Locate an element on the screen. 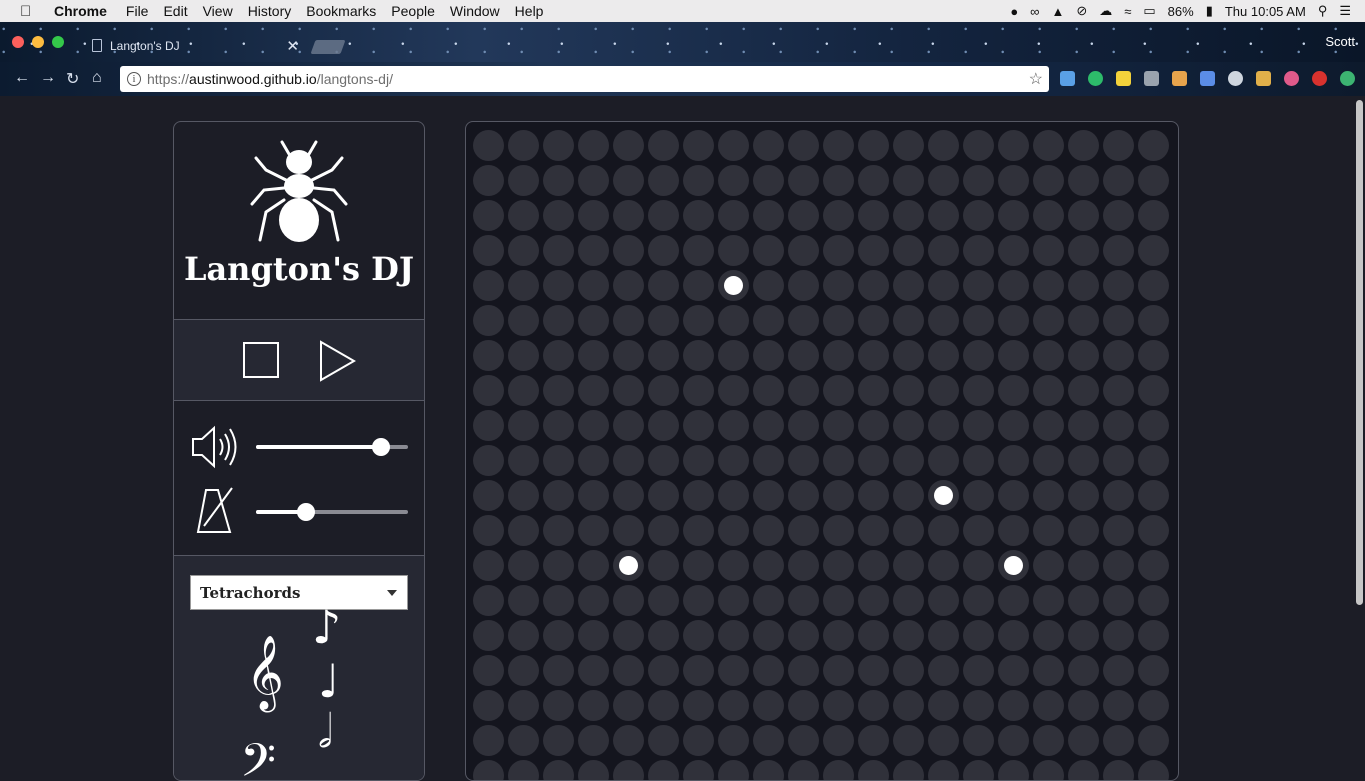  bass-clef-icon: 𝄢 is located at coordinates (258, 757).